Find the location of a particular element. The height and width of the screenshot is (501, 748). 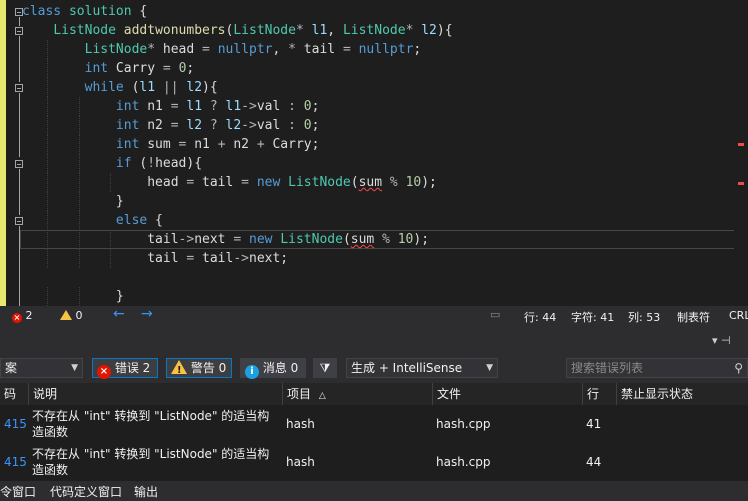

errors-filter-button: × 错误 2 is located at coordinates (125, 368).